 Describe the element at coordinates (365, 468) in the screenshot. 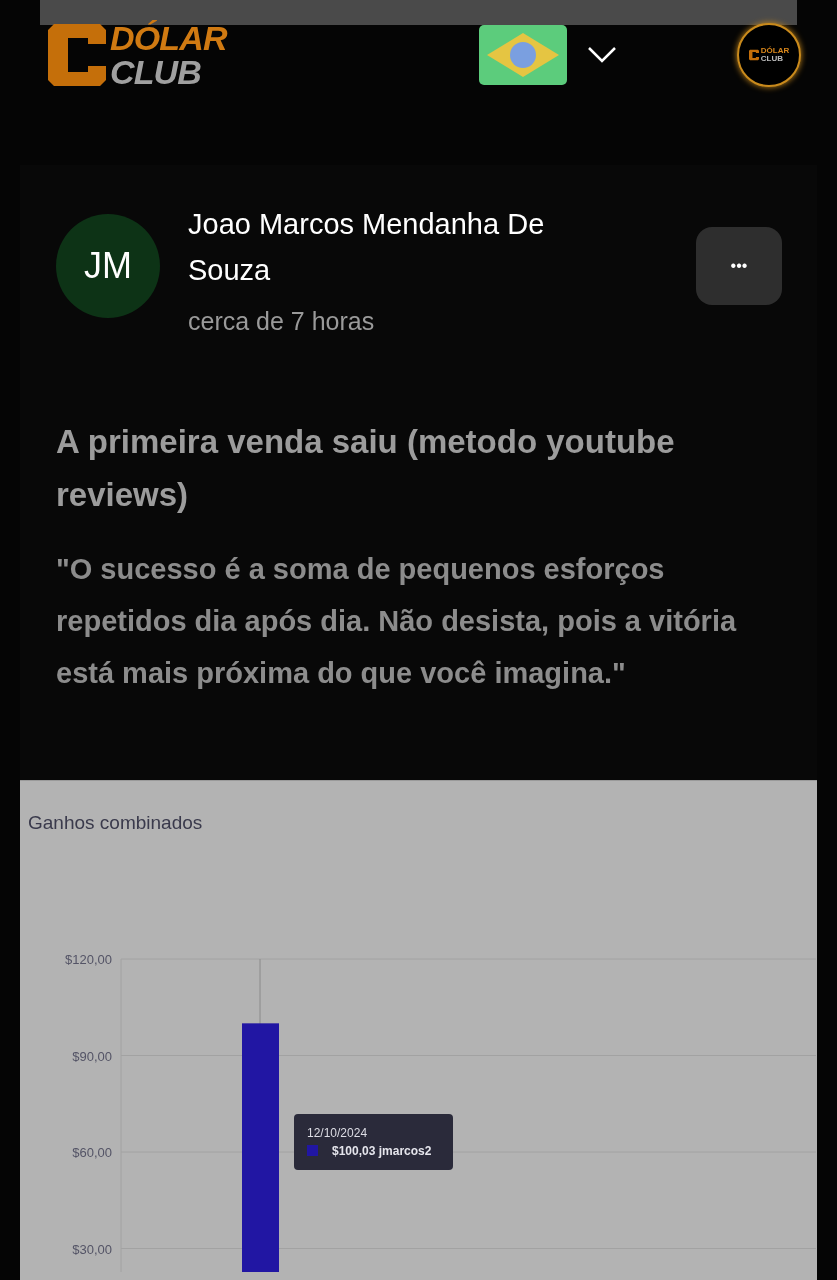

I see `post-title: A primeira venda saiu (metodo youtube reviews)` at that location.